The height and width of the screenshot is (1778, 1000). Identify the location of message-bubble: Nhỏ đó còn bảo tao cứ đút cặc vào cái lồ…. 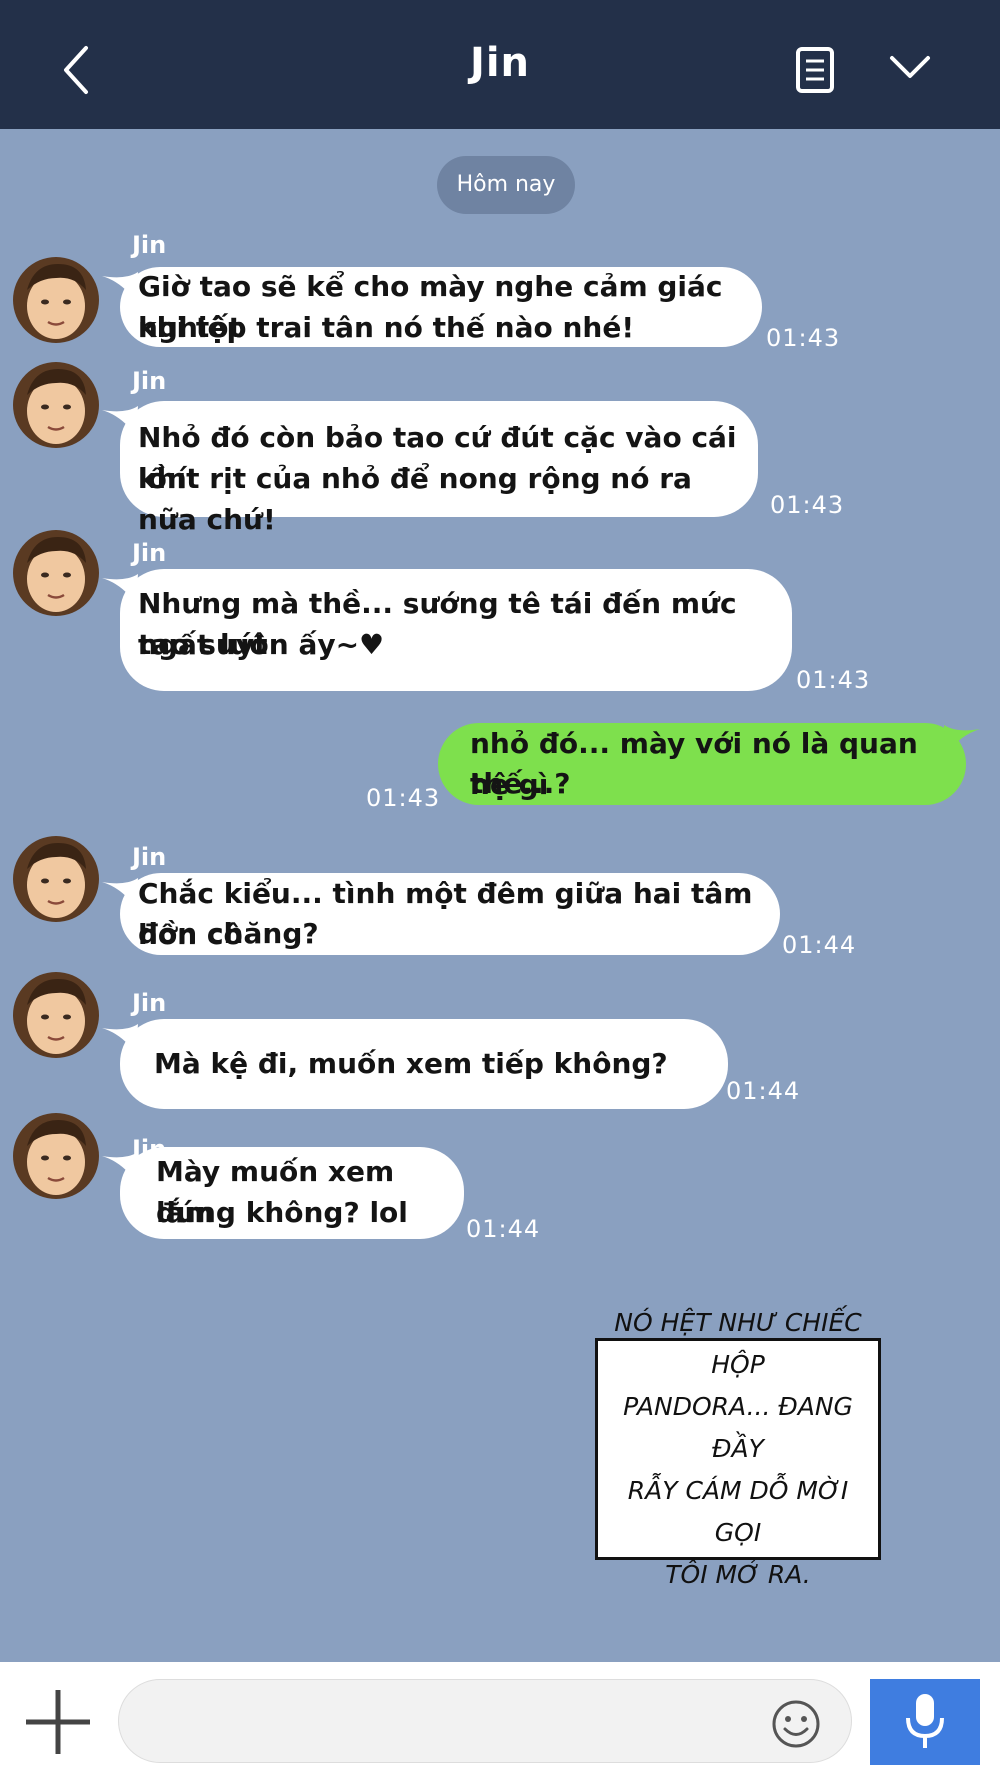
(439, 468).